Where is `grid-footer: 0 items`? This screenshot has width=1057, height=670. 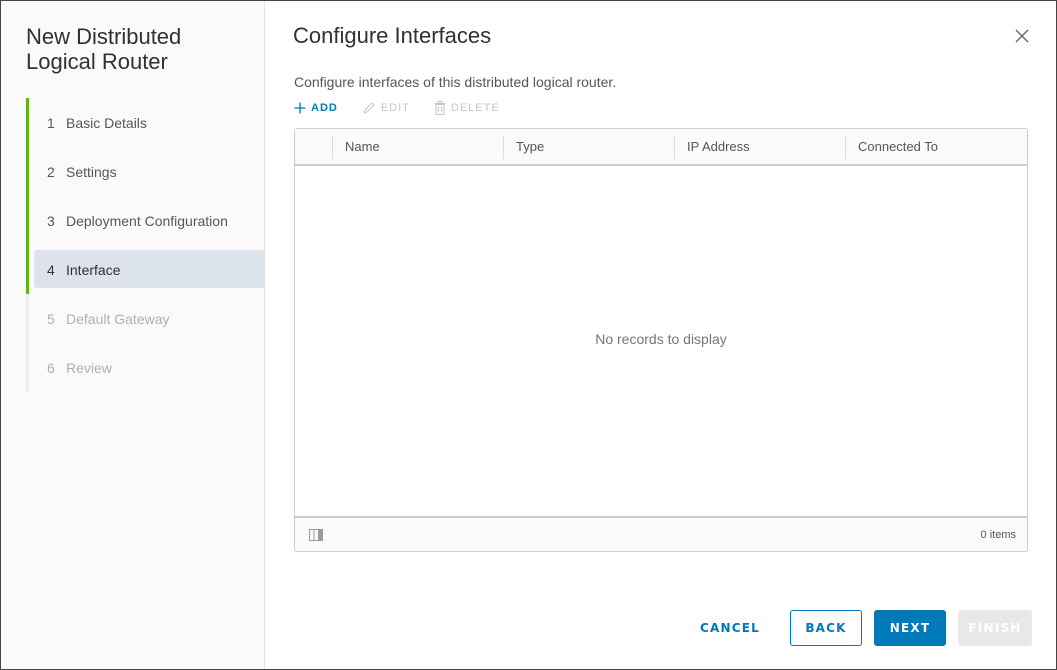 grid-footer: 0 items is located at coordinates (661, 533).